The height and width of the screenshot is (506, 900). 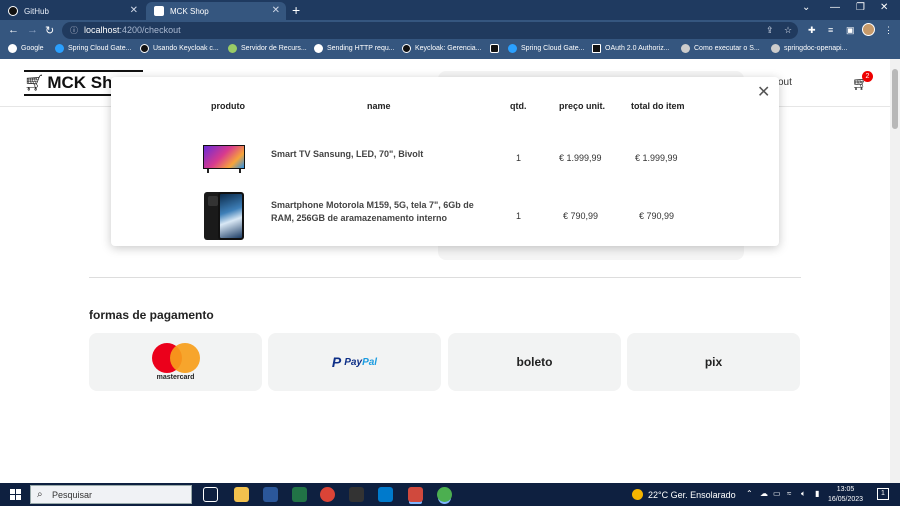 What do you see at coordinates (770, 30) in the screenshot?
I see `share-icon: ⇪` at bounding box center [770, 30].